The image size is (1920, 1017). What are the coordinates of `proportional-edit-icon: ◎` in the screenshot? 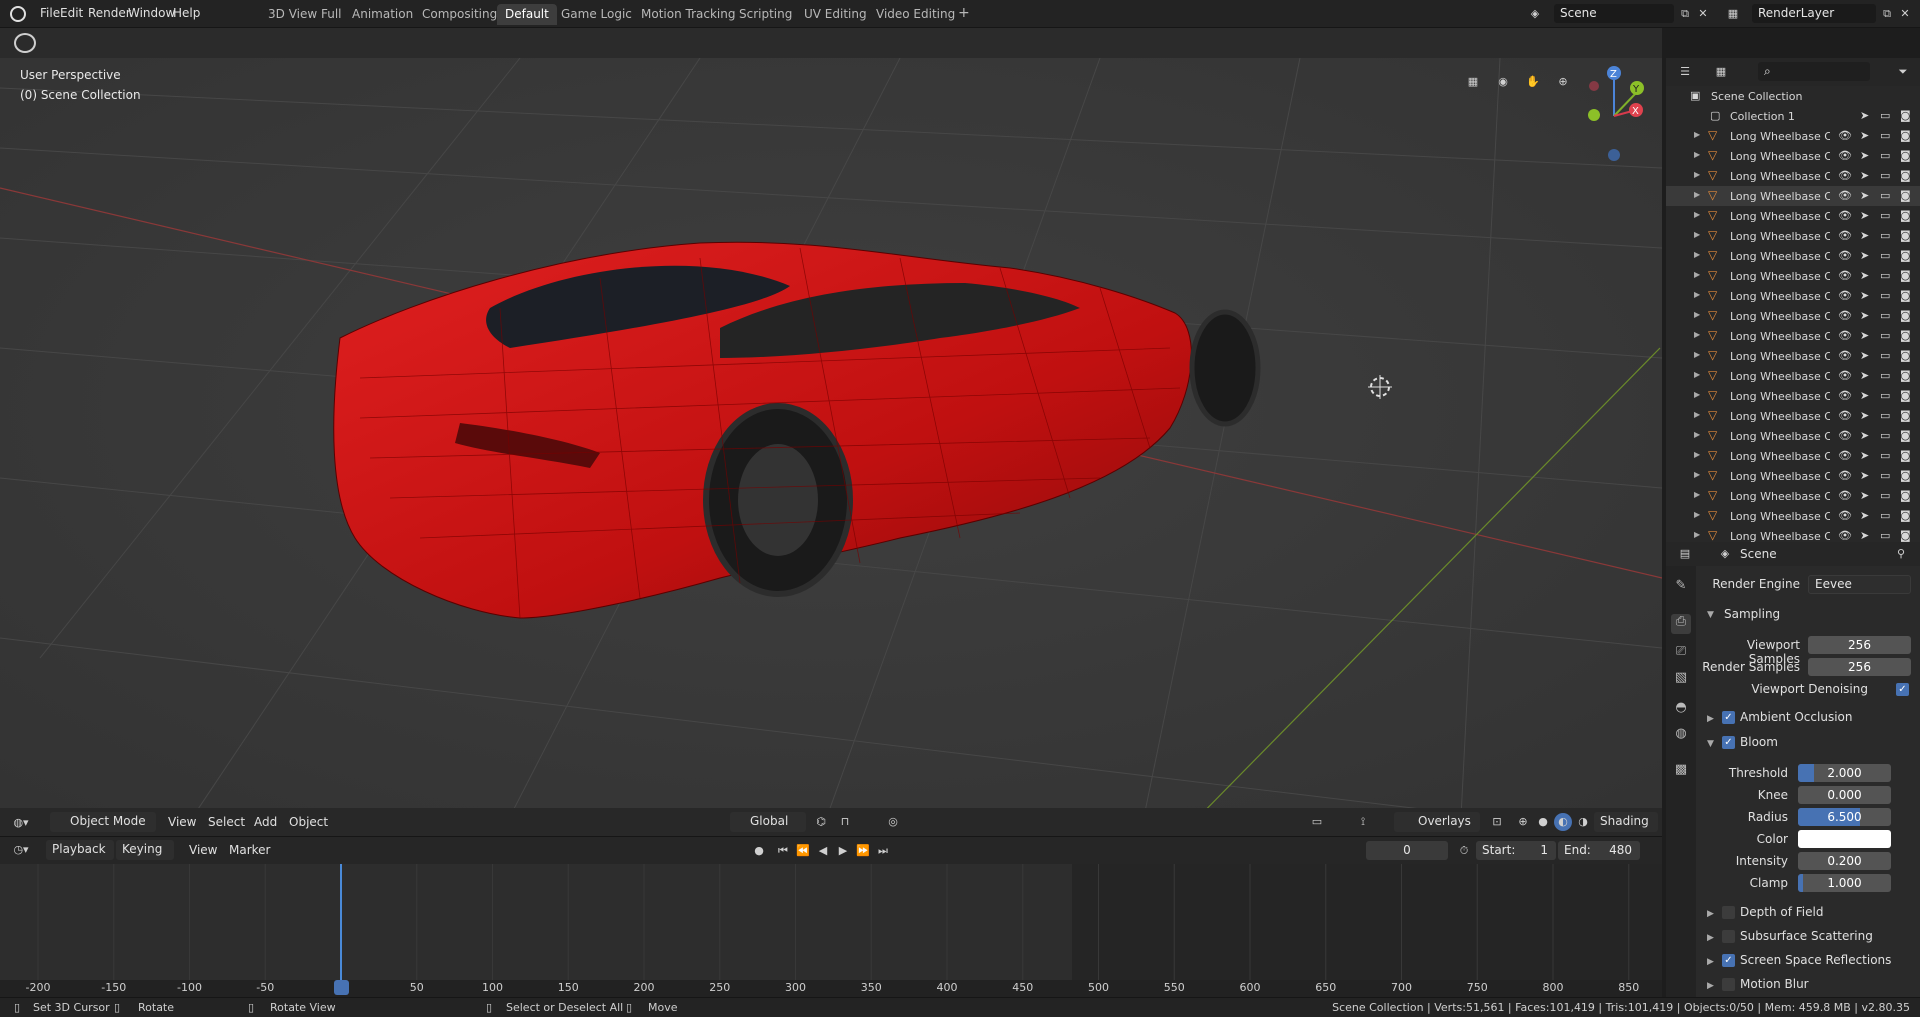 It's located at (893, 822).